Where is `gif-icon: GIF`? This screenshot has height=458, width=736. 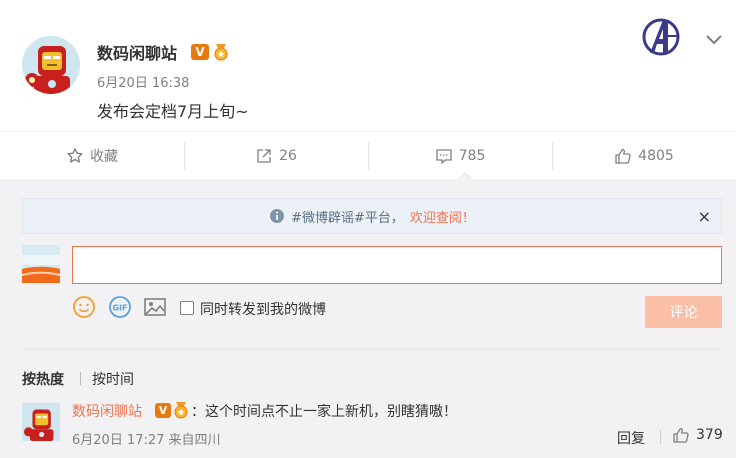 gif-icon: GIF is located at coordinates (120, 307).